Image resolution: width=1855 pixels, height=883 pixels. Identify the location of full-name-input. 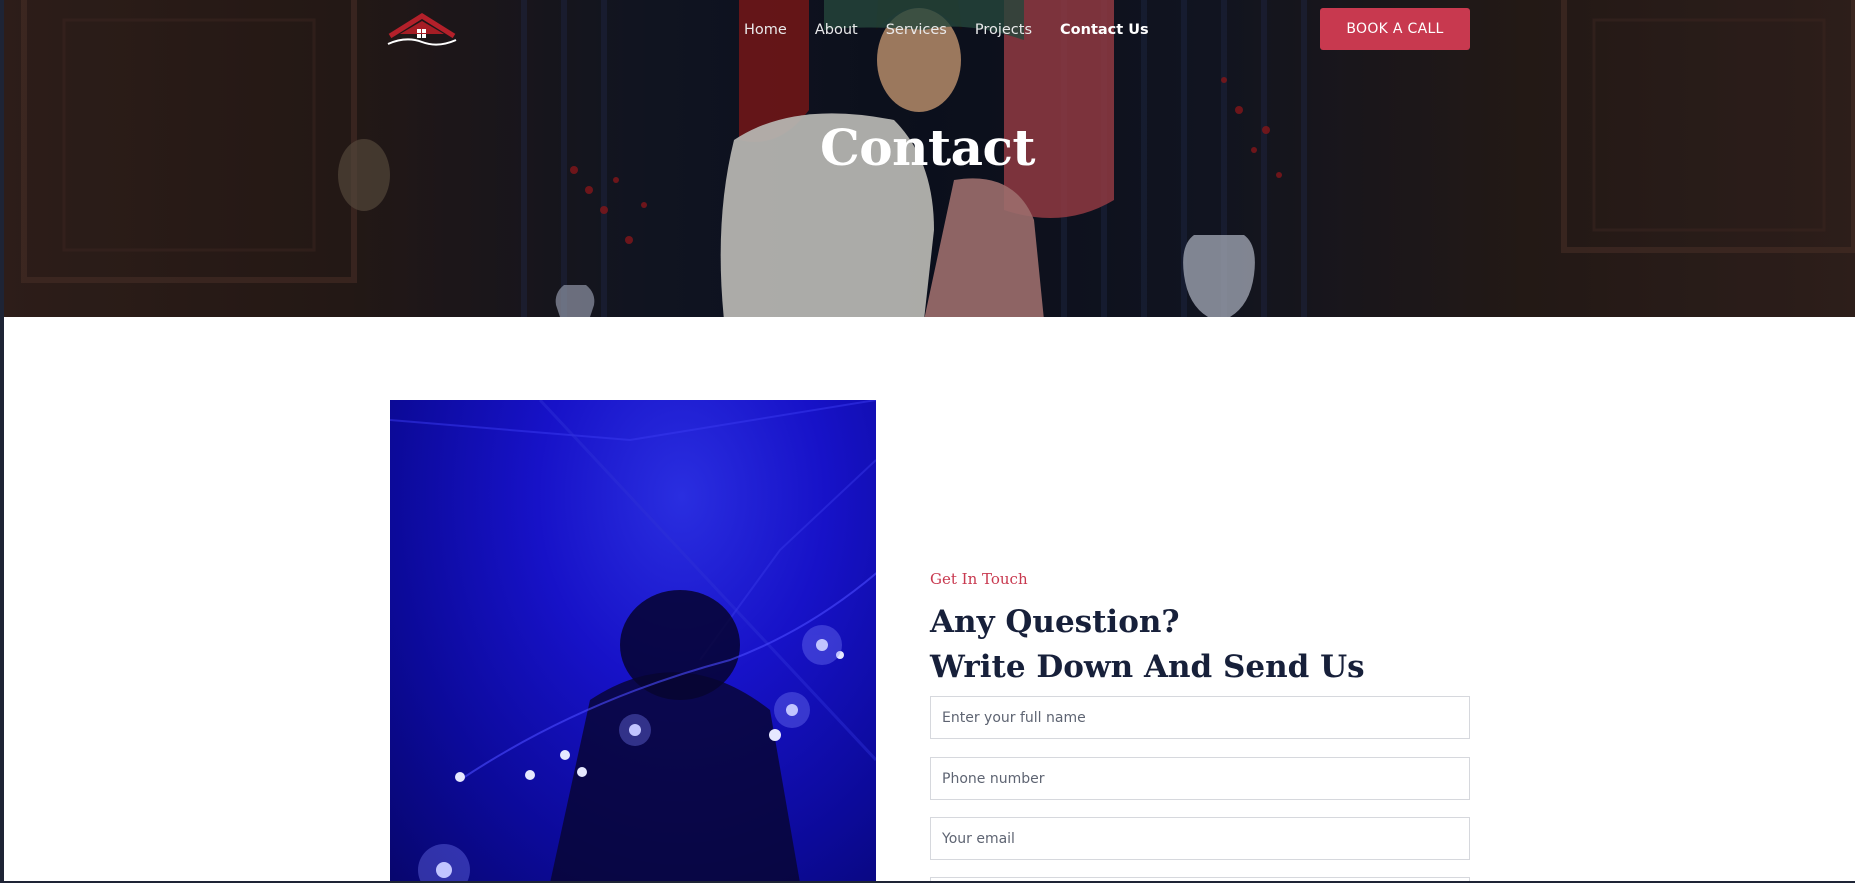
(1200, 717).